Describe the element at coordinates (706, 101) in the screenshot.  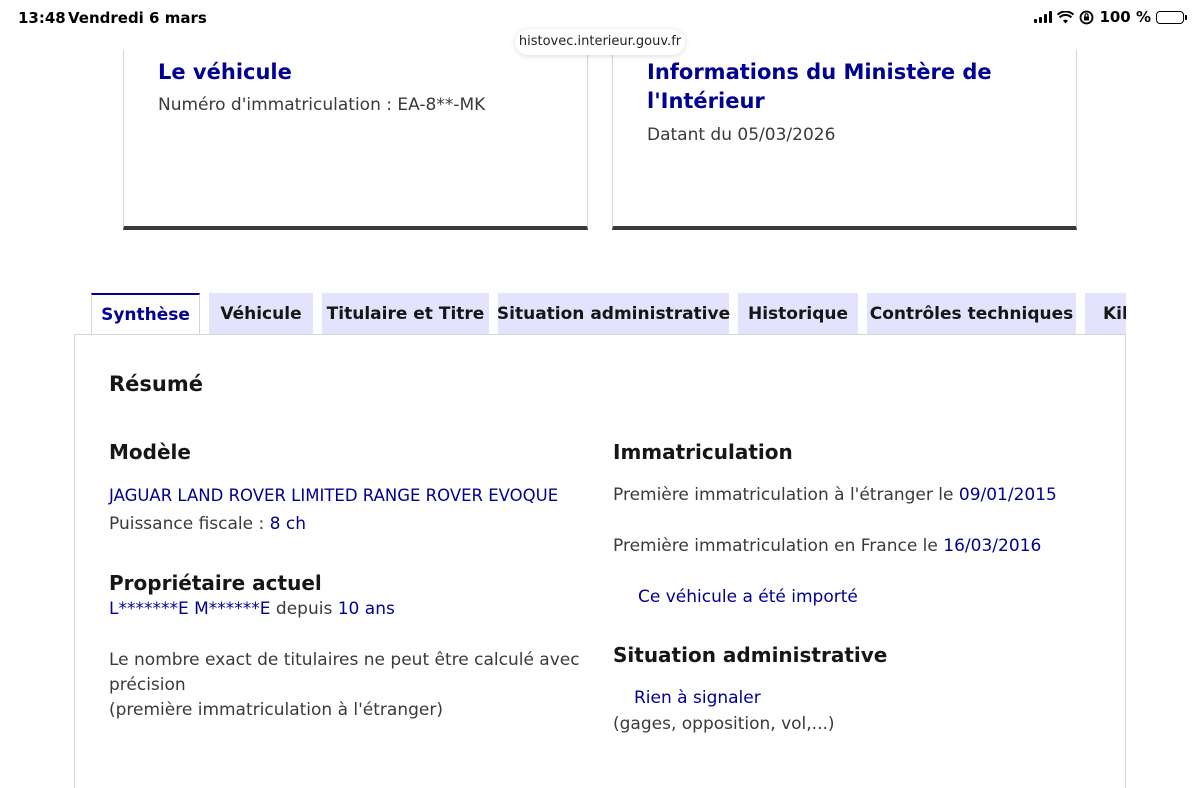
I see `ministry-title-line2: l'Intérieur` at that location.